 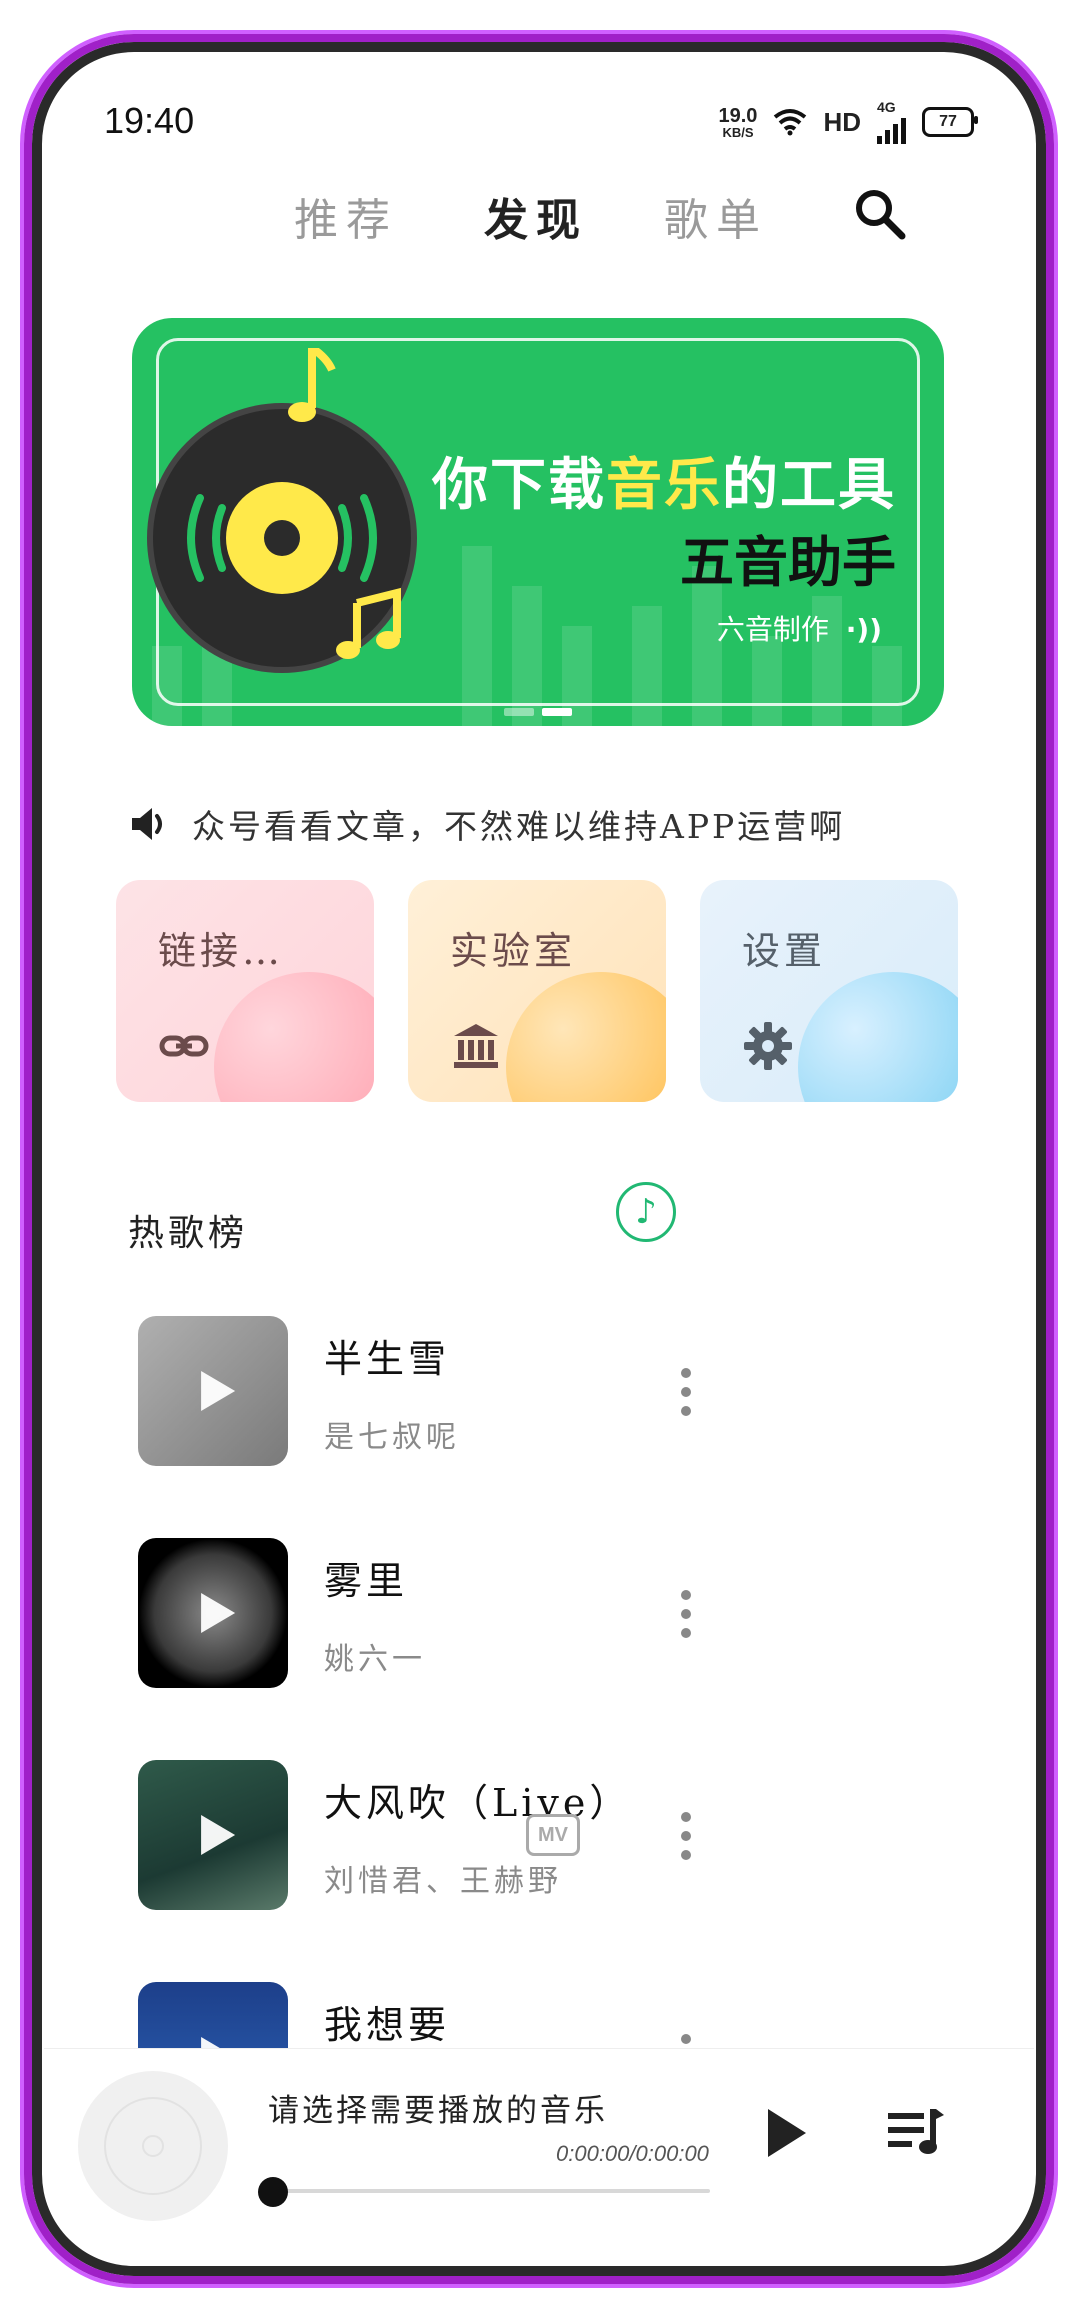 I want to click on notice-bar: 众号看看文章，不然难以维持APP运营啊, so click(x=543, y=824).